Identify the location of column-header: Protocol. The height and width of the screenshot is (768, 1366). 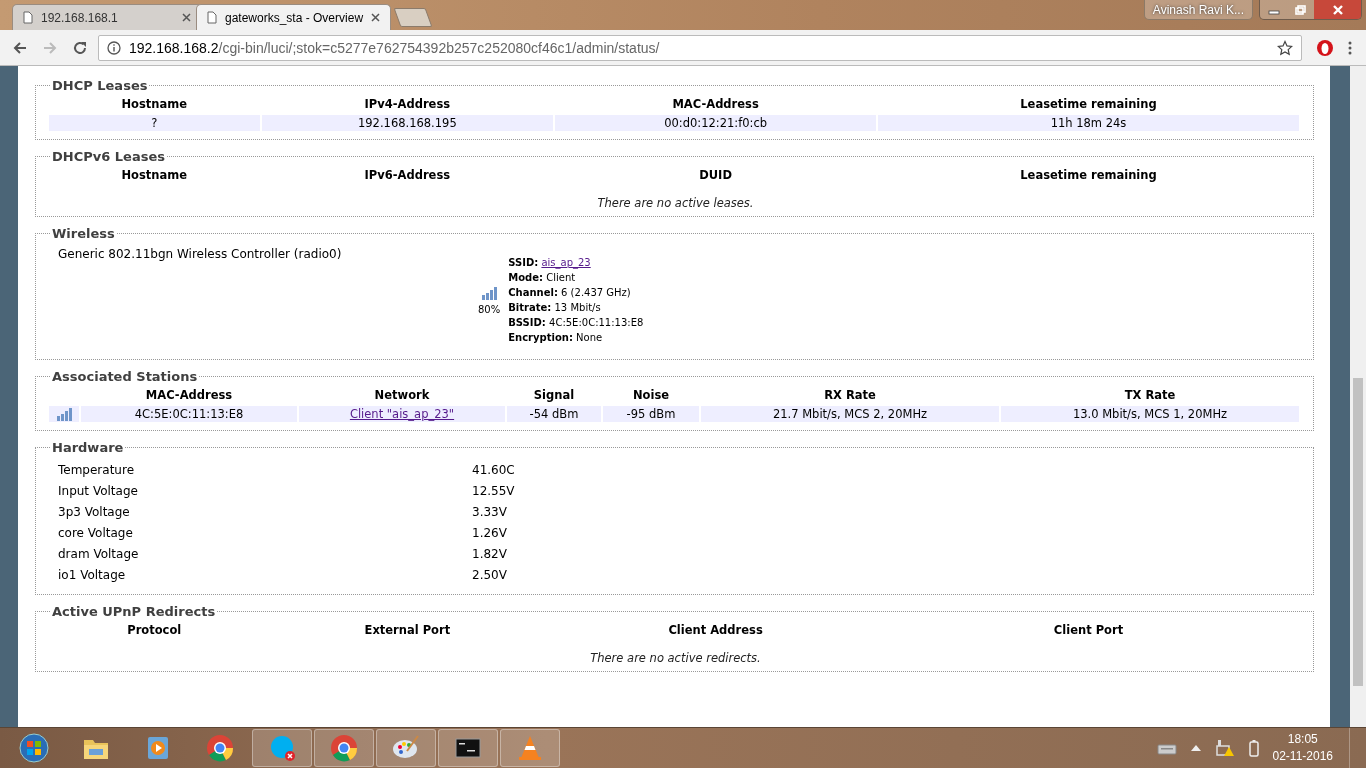
(154, 630).